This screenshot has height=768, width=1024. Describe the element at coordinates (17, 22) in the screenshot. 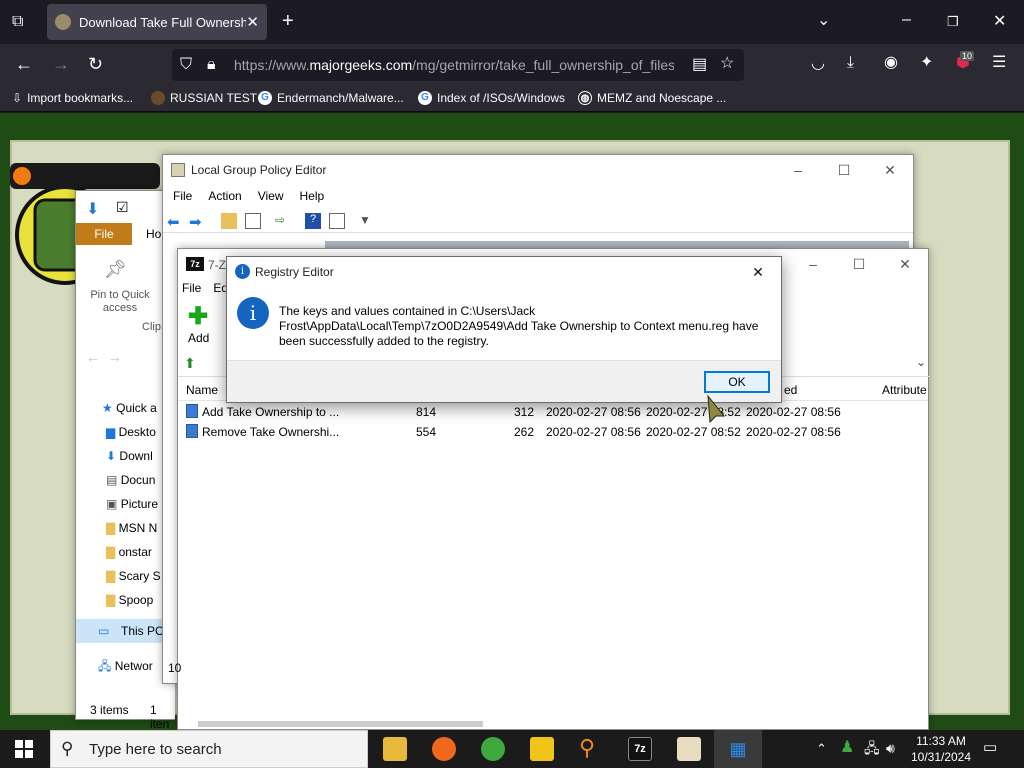

I see `tab-overview-icon: ⧉` at that location.